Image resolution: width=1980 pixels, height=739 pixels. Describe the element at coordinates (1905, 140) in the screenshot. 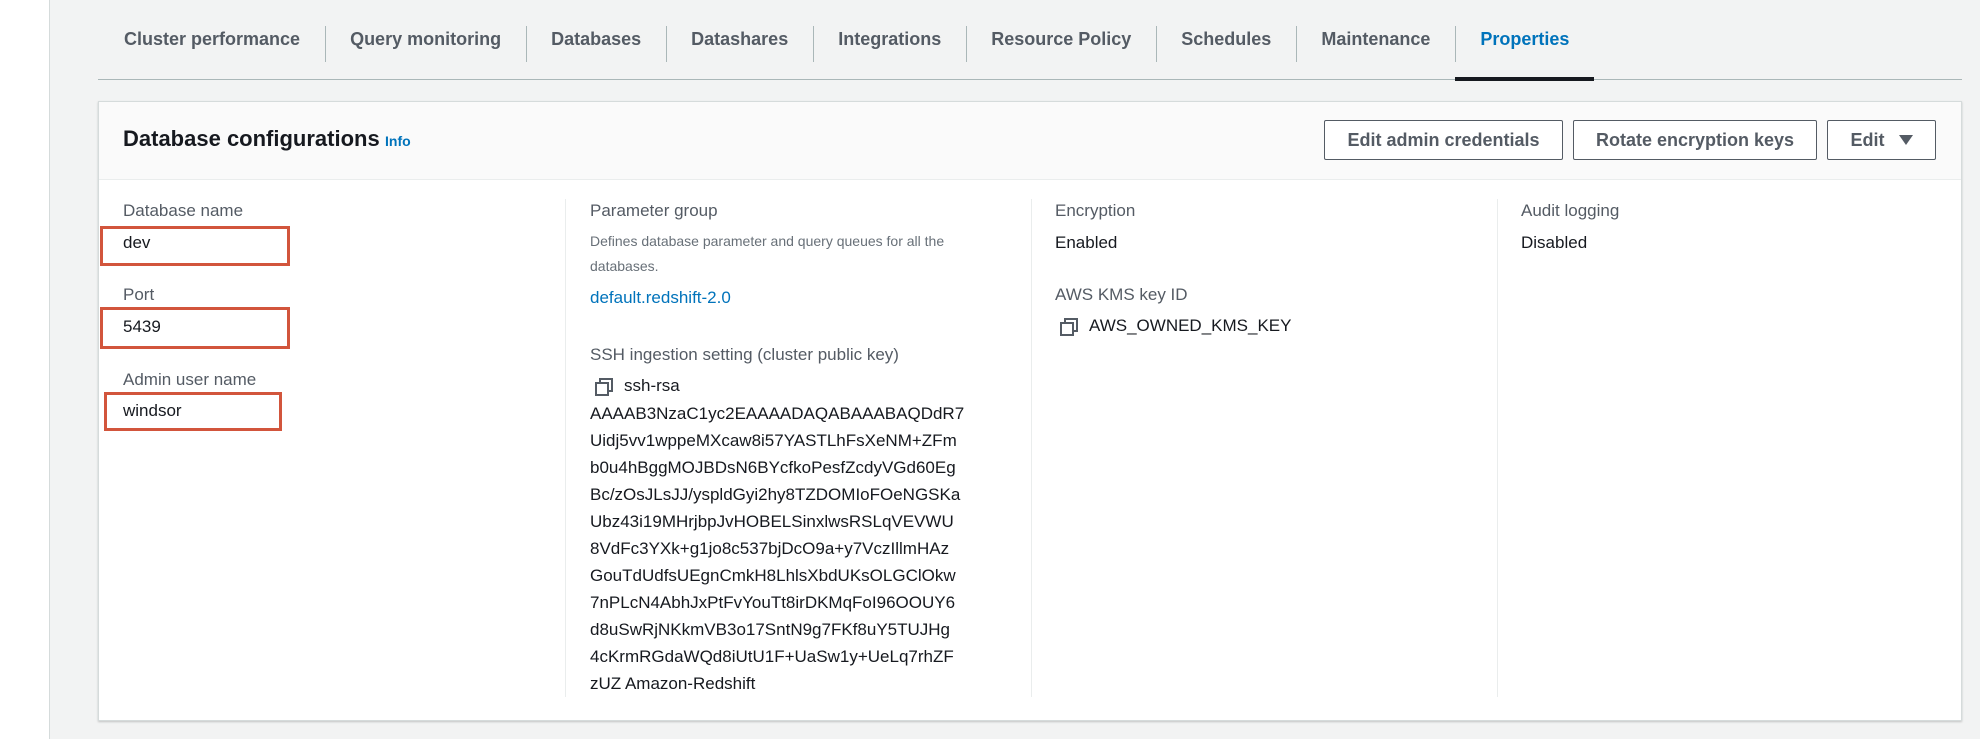

I see `caret-down-icon` at that location.